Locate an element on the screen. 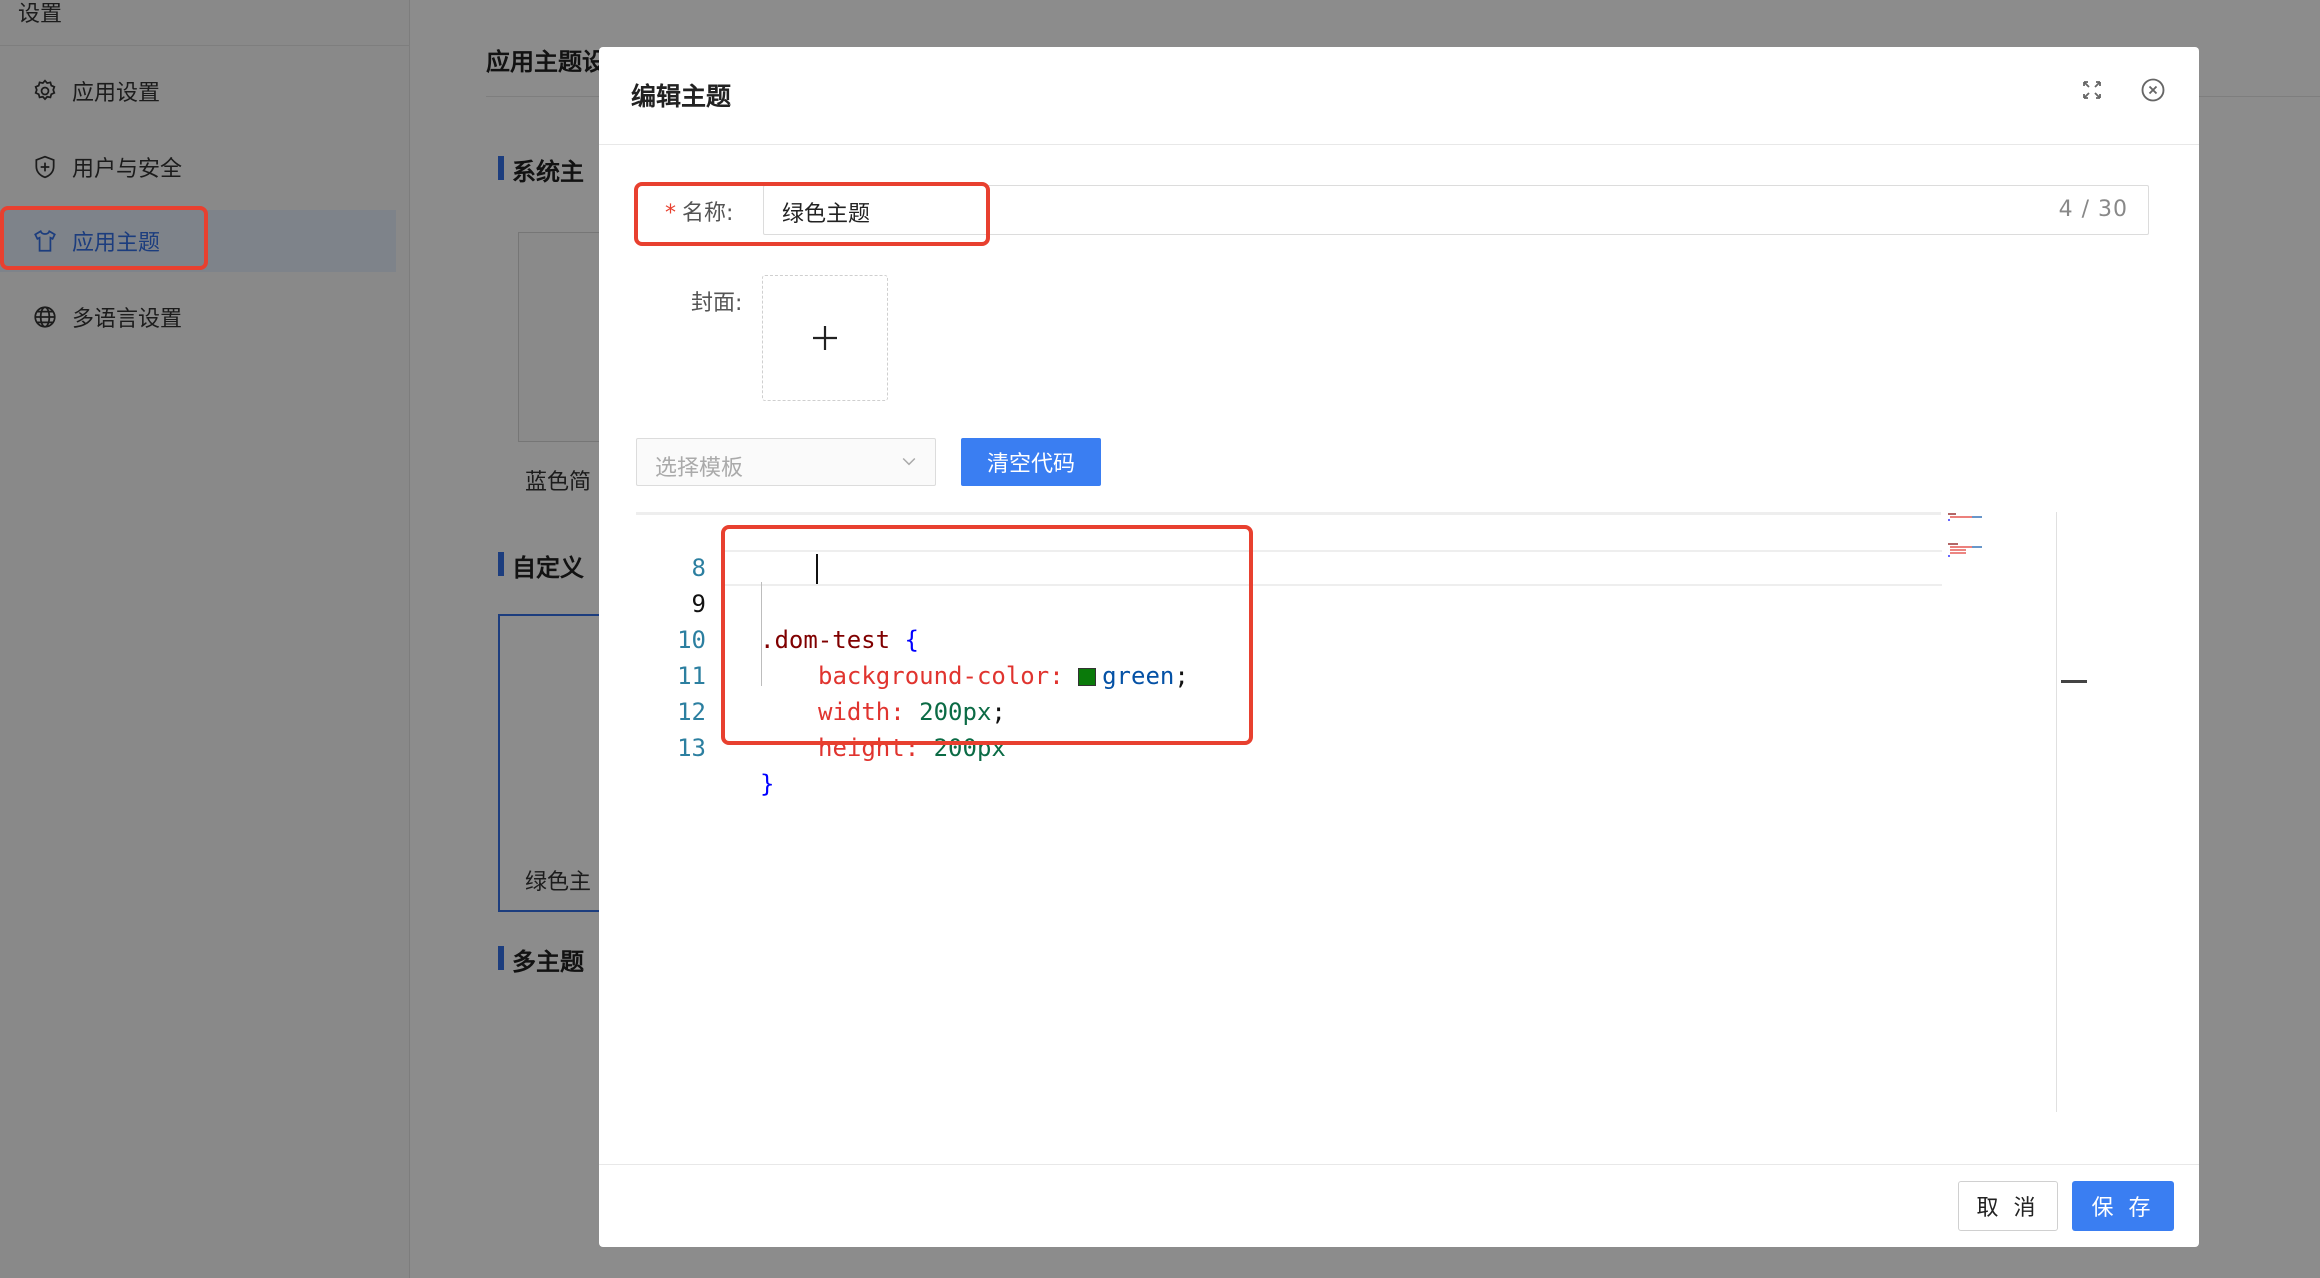  dialog-title: 编辑主题 is located at coordinates (681, 96).